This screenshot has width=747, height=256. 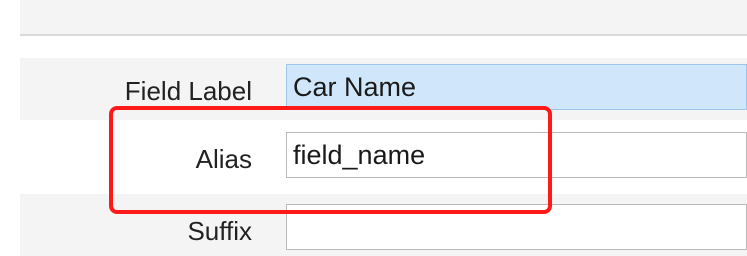 What do you see at coordinates (516, 155) in the screenshot?
I see `alias-input: field_name` at bounding box center [516, 155].